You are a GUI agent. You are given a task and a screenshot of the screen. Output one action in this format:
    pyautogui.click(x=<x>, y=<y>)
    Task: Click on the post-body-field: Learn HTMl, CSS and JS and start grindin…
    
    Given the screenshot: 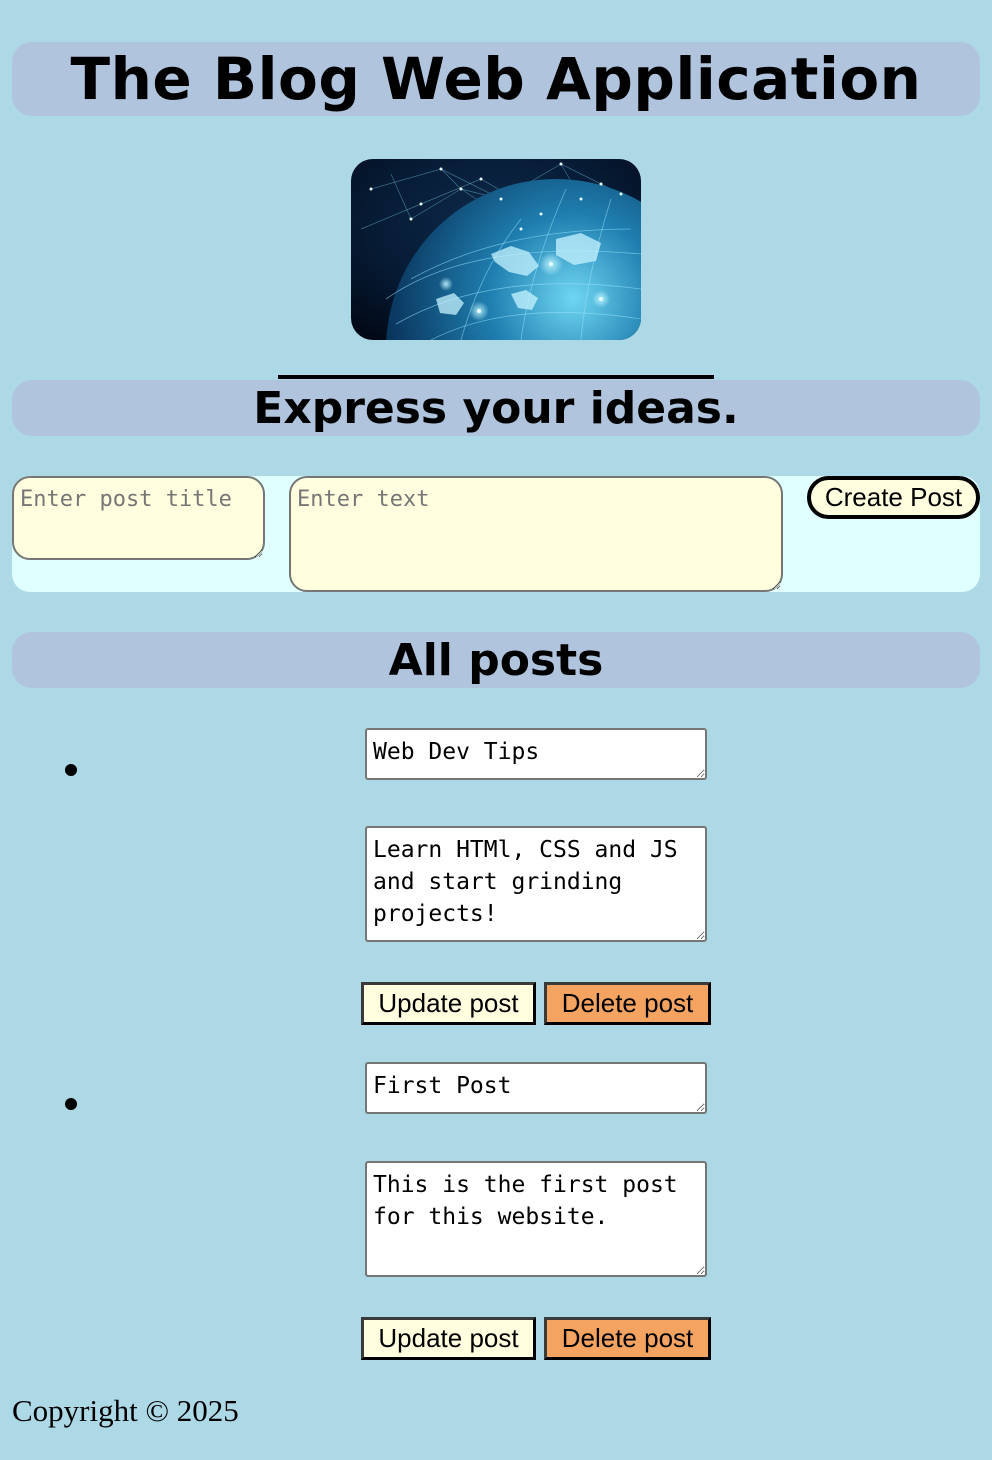 What is the action you would take?
    pyautogui.click(x=536, y=884)
    